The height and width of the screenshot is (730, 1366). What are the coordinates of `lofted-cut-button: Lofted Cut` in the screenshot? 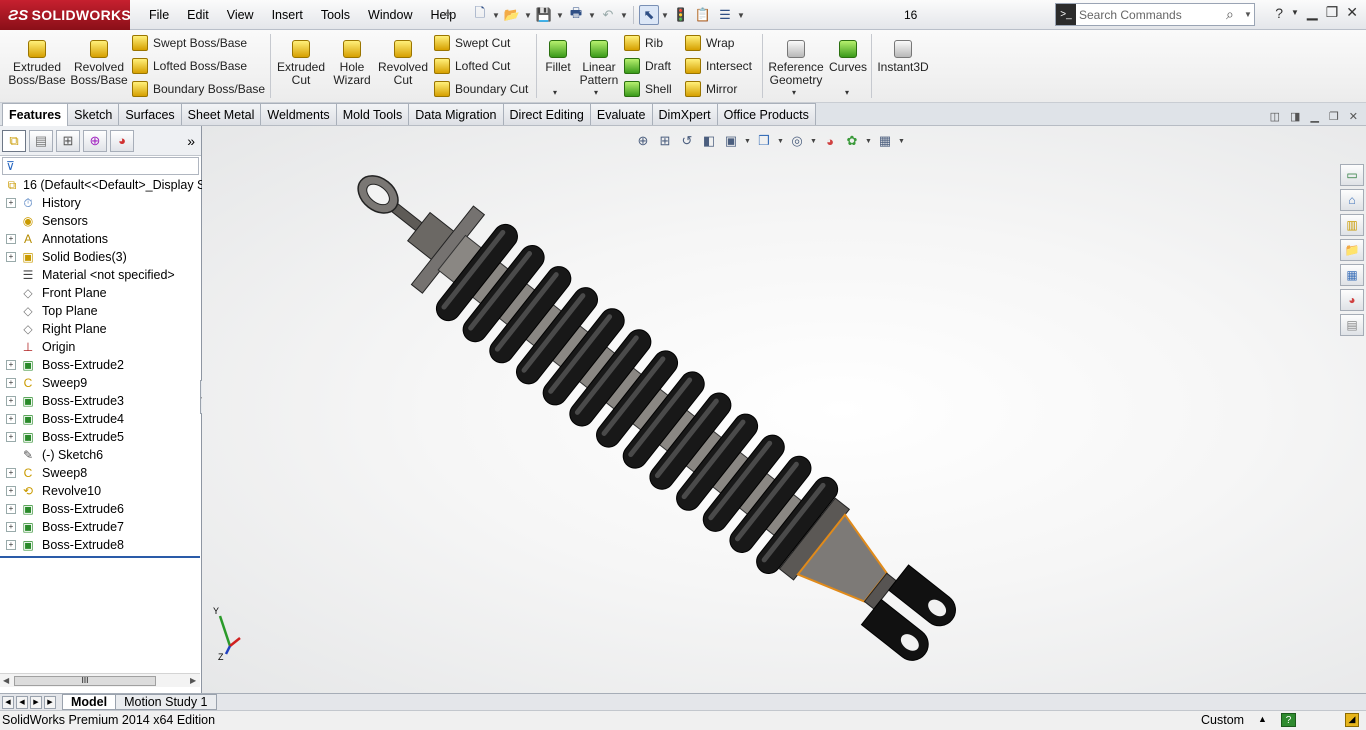 It's located at (472, 66).